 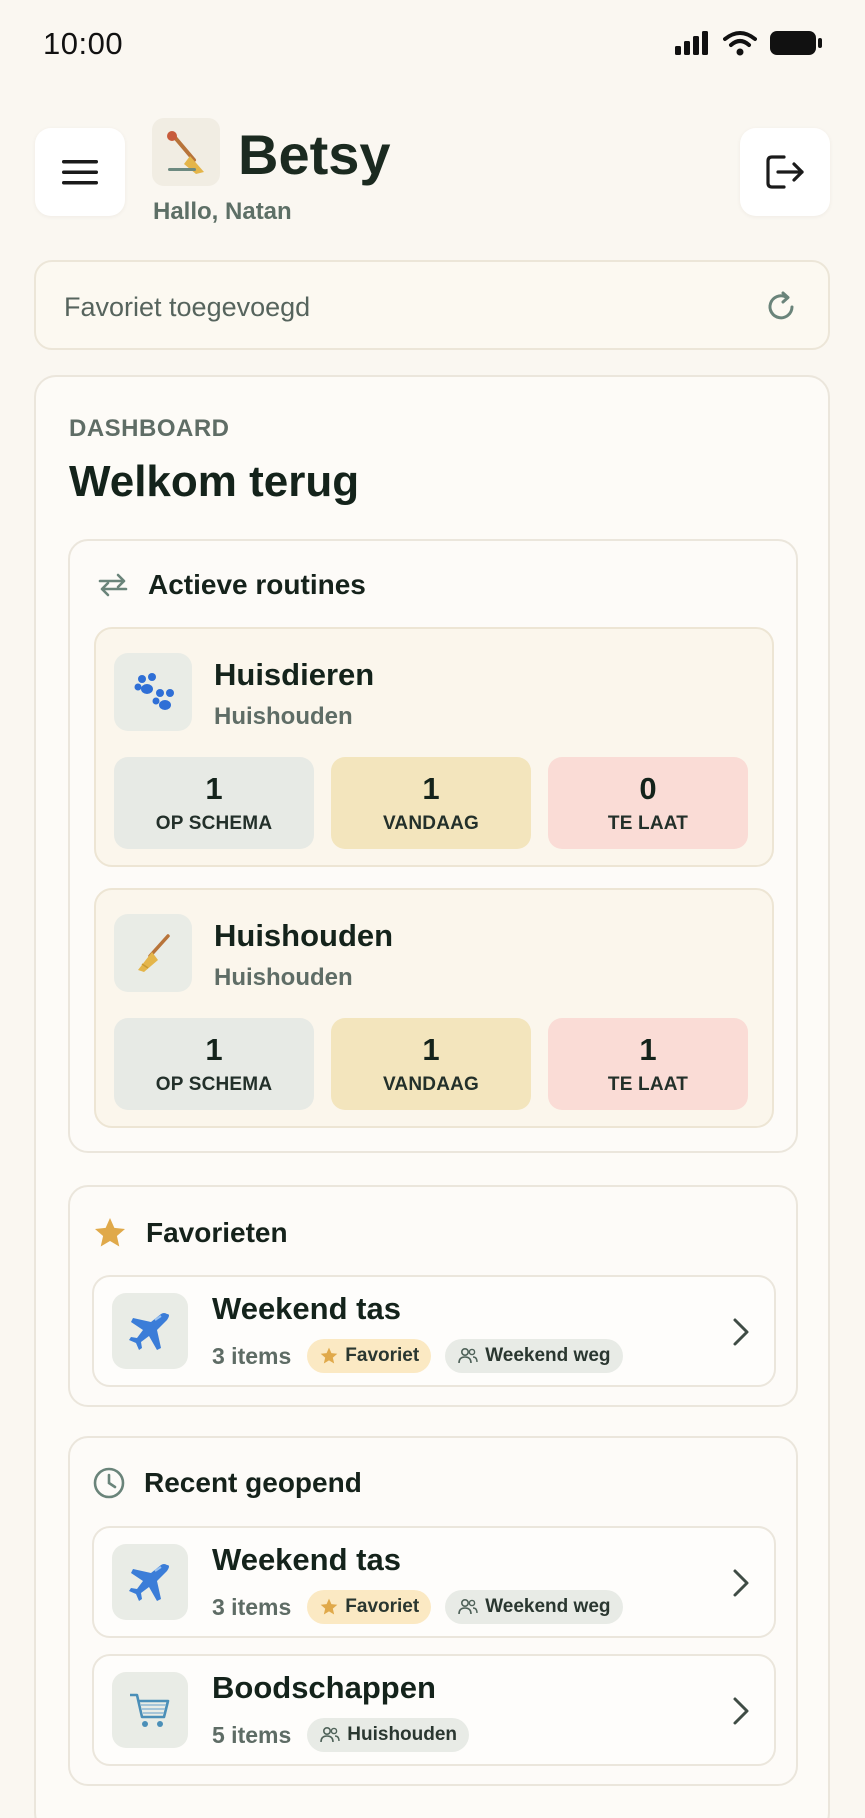 I want to click on stat-value: 0, so click(x=648, y=788).